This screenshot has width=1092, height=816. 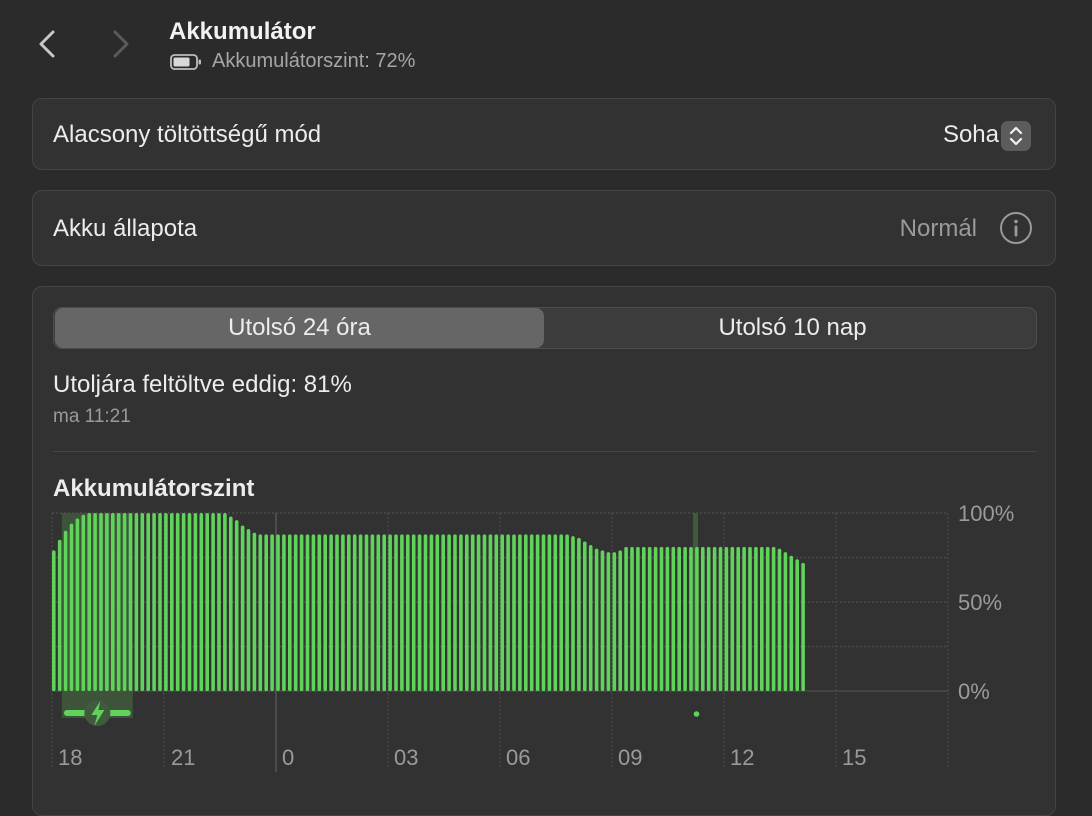 What do you see at coordinates (742, 757) in the screenshot?
I see `x-tick-label: 12` at bounding box center [742, 757].